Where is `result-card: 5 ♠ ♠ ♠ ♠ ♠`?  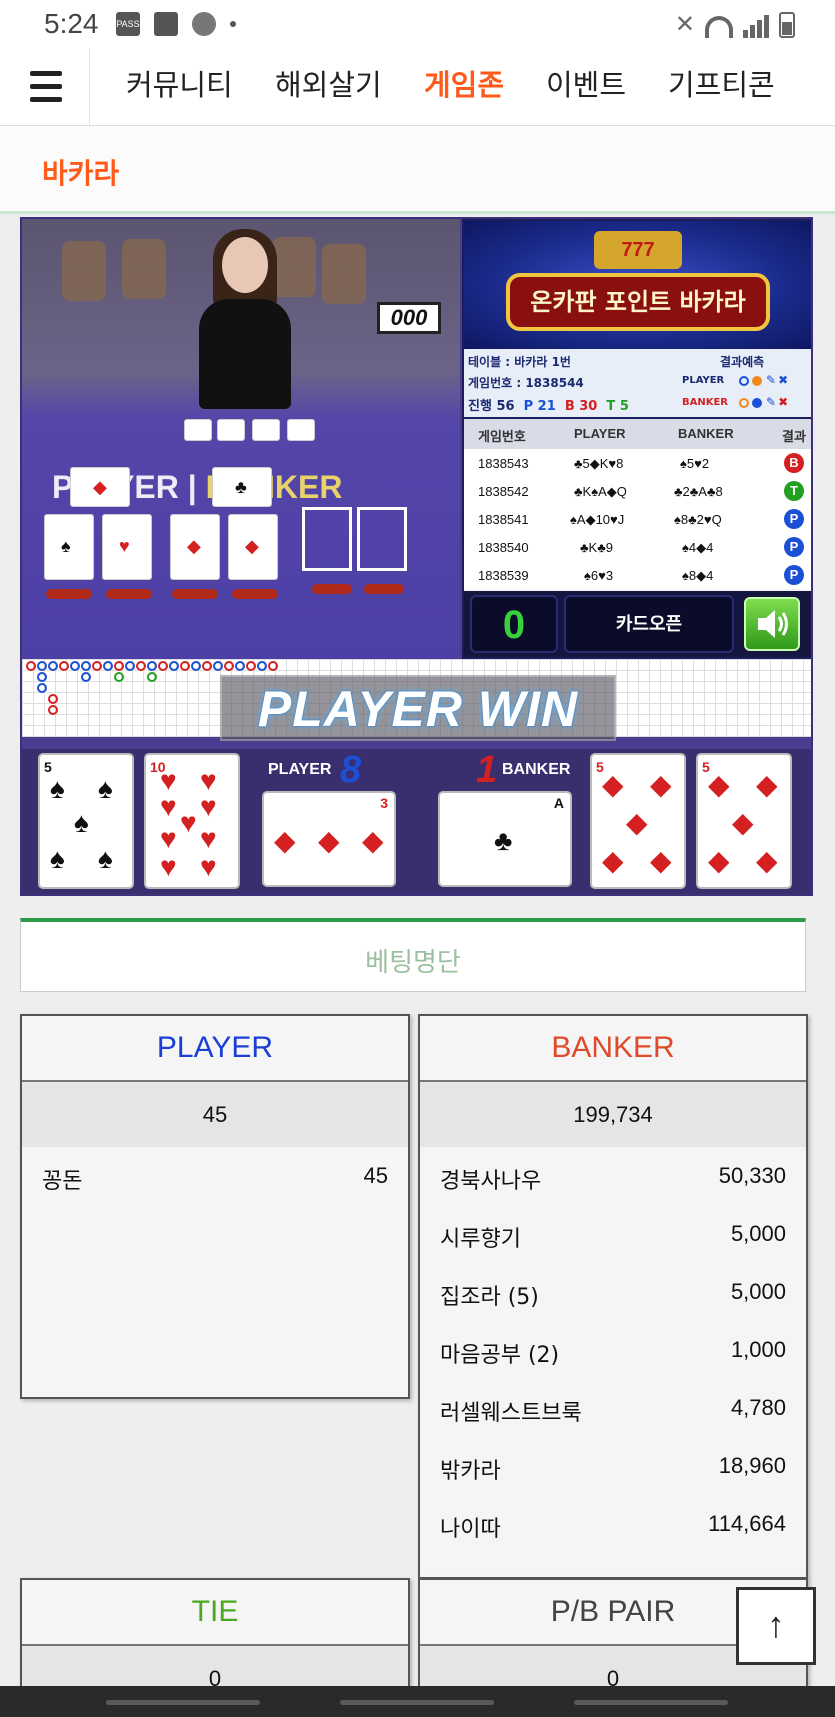 result-card: 5 ♠ ♠ ♠ ♠ ♠ is located at coordinates (86, 821).